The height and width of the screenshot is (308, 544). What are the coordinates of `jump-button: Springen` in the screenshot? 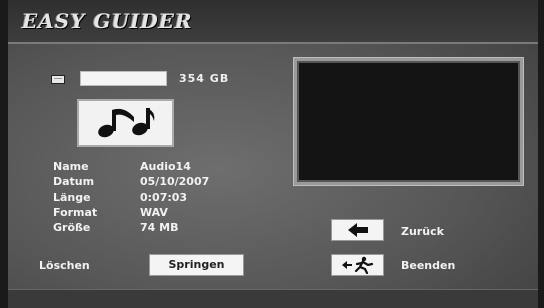 It's located at (196, 265).